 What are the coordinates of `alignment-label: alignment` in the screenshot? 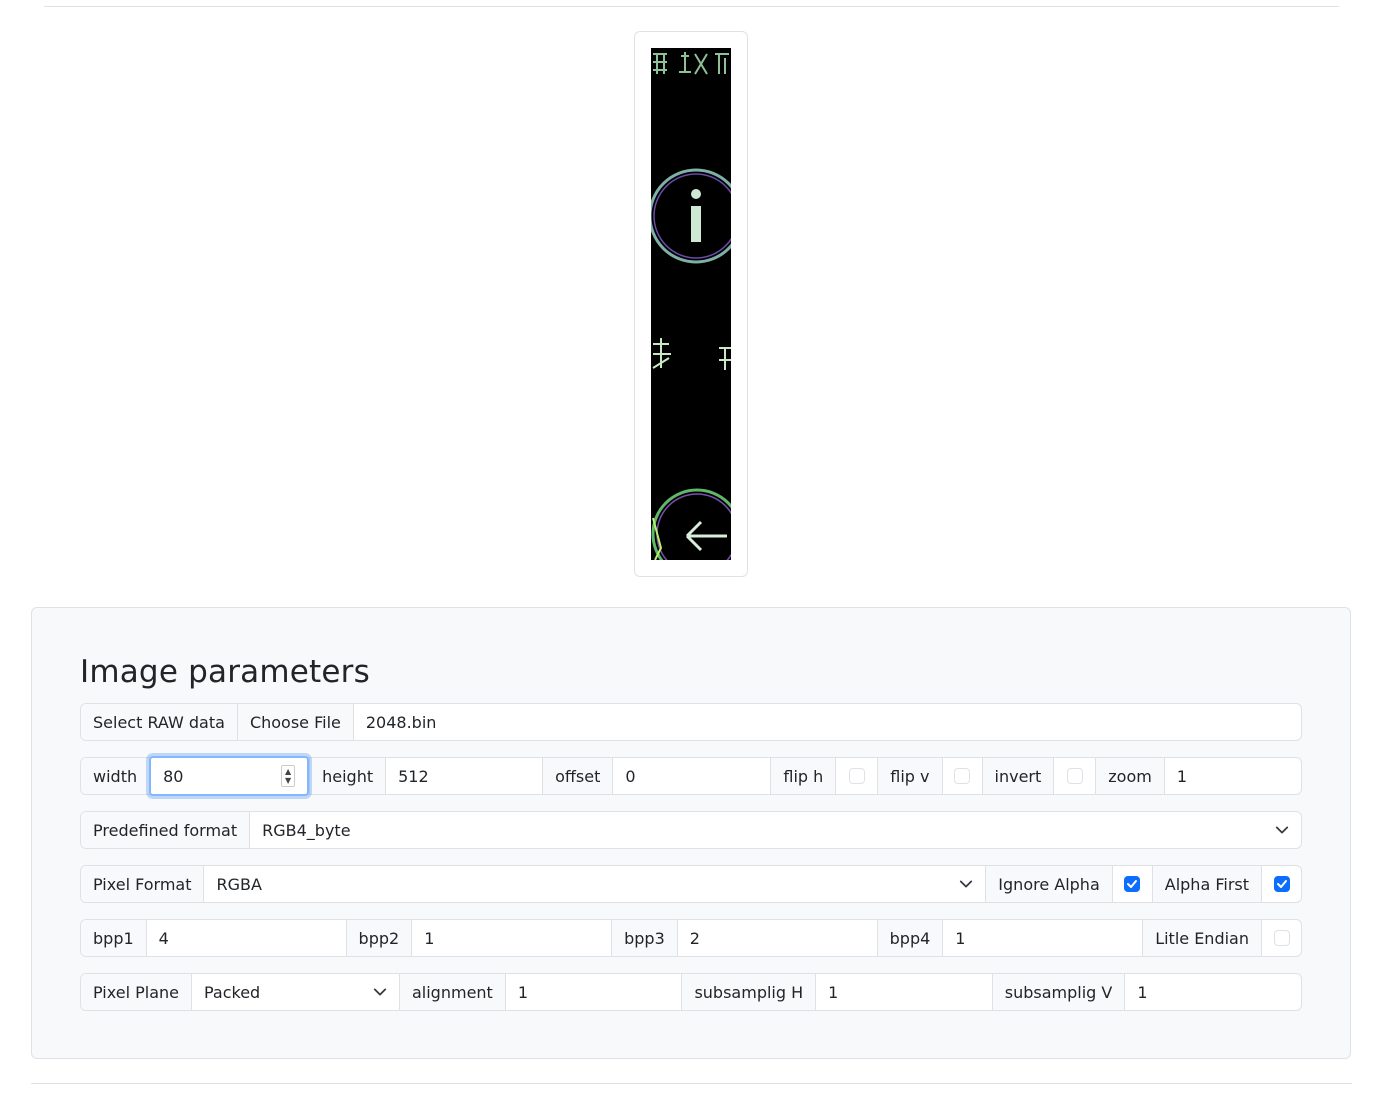 It's located at (451, 992).